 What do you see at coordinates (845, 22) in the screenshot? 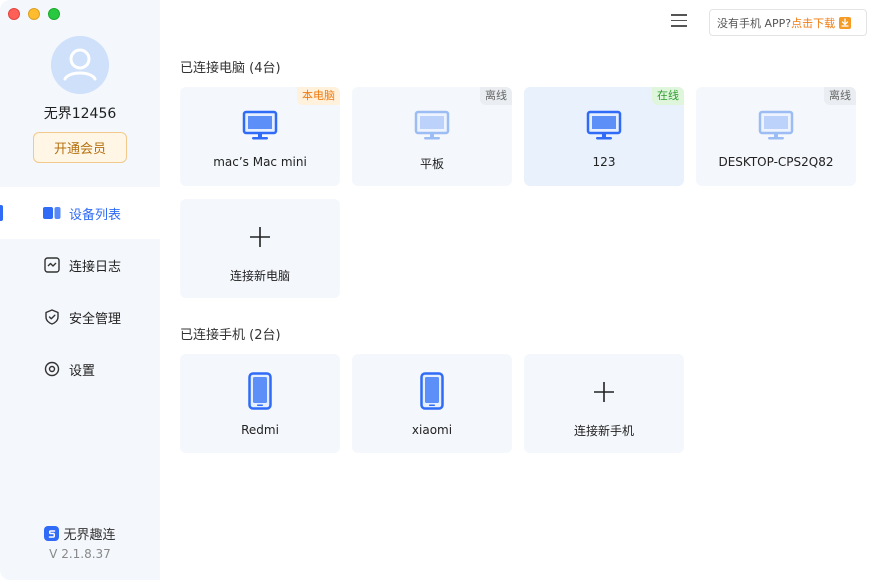
I see `download-icon` at bounding box center [845, 22].